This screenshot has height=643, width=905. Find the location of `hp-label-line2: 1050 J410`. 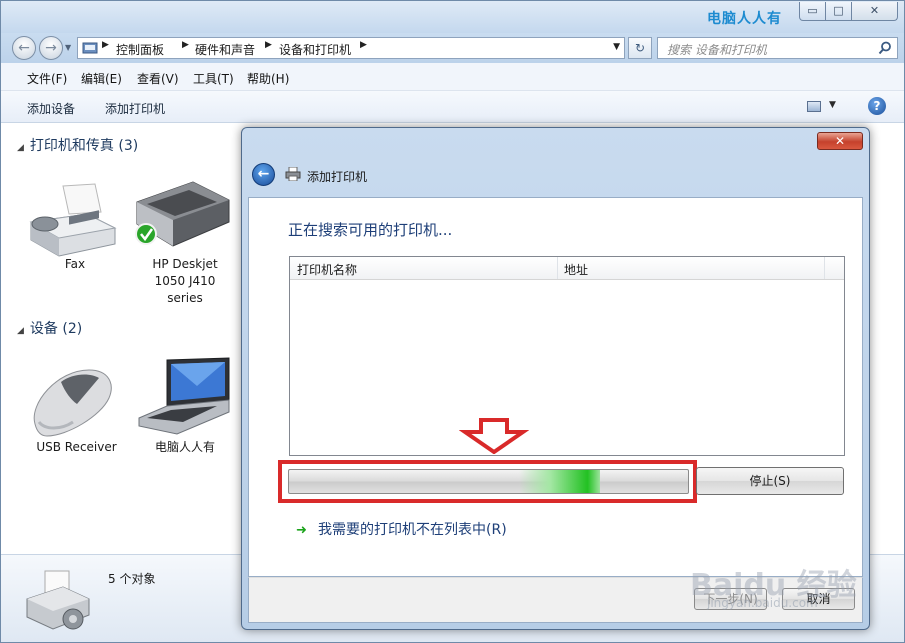

hp-label-line2: 1050 J410 is located at coordinates (185, 281).